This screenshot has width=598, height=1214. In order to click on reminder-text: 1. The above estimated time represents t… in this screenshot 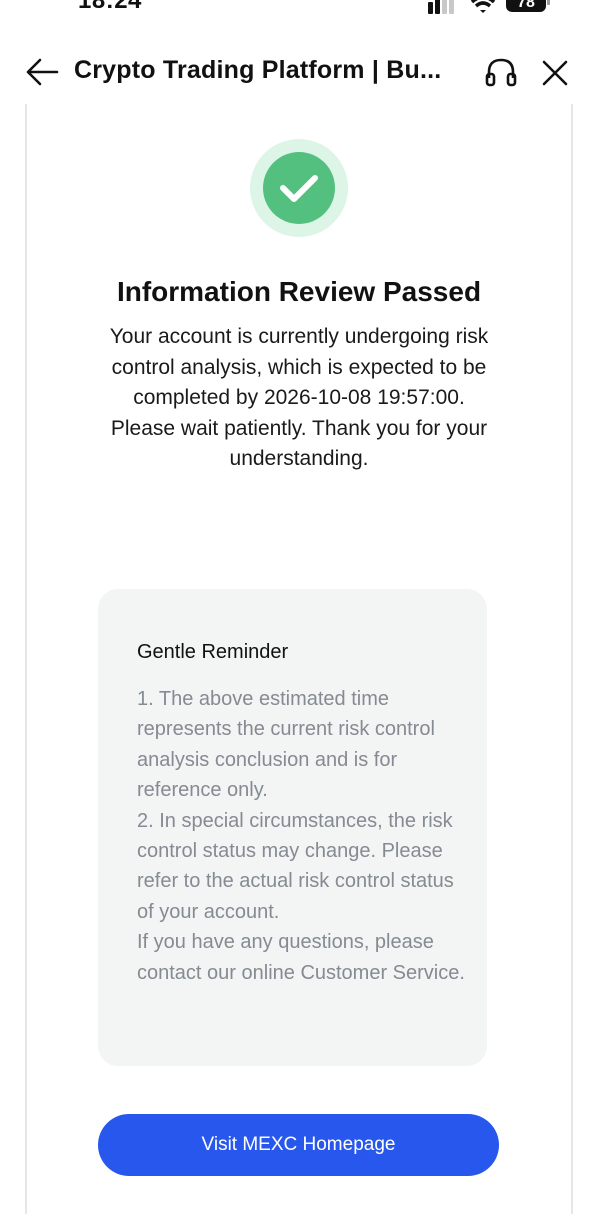, I will do `click(302, 836)`.